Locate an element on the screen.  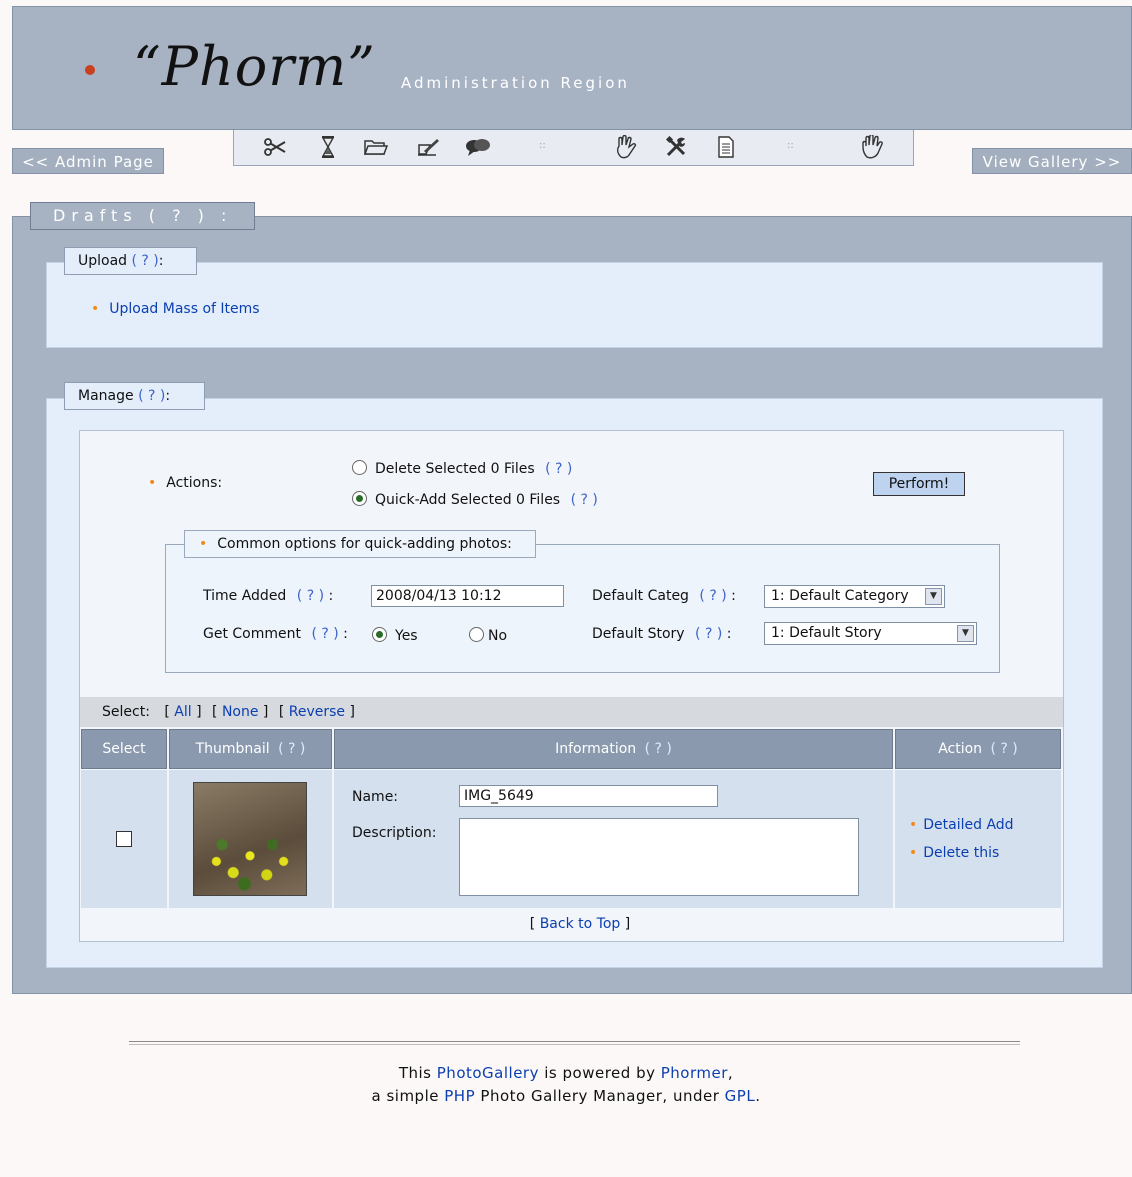
logo: “Phorm” is located at coordinates (254, 66).